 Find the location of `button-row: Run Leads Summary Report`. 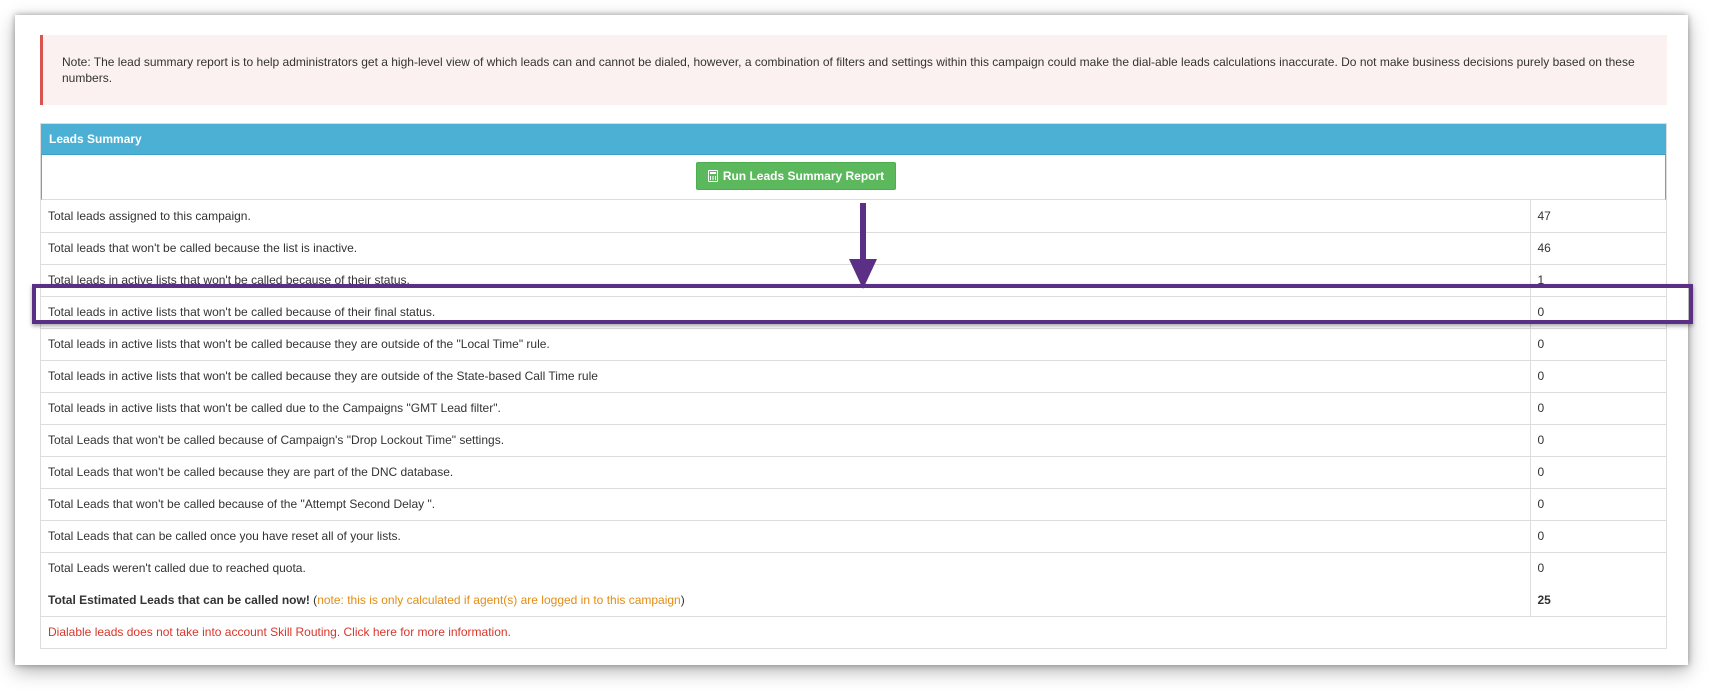

button-row: Run Leads Summary Report is located at coordinates (853, 177).